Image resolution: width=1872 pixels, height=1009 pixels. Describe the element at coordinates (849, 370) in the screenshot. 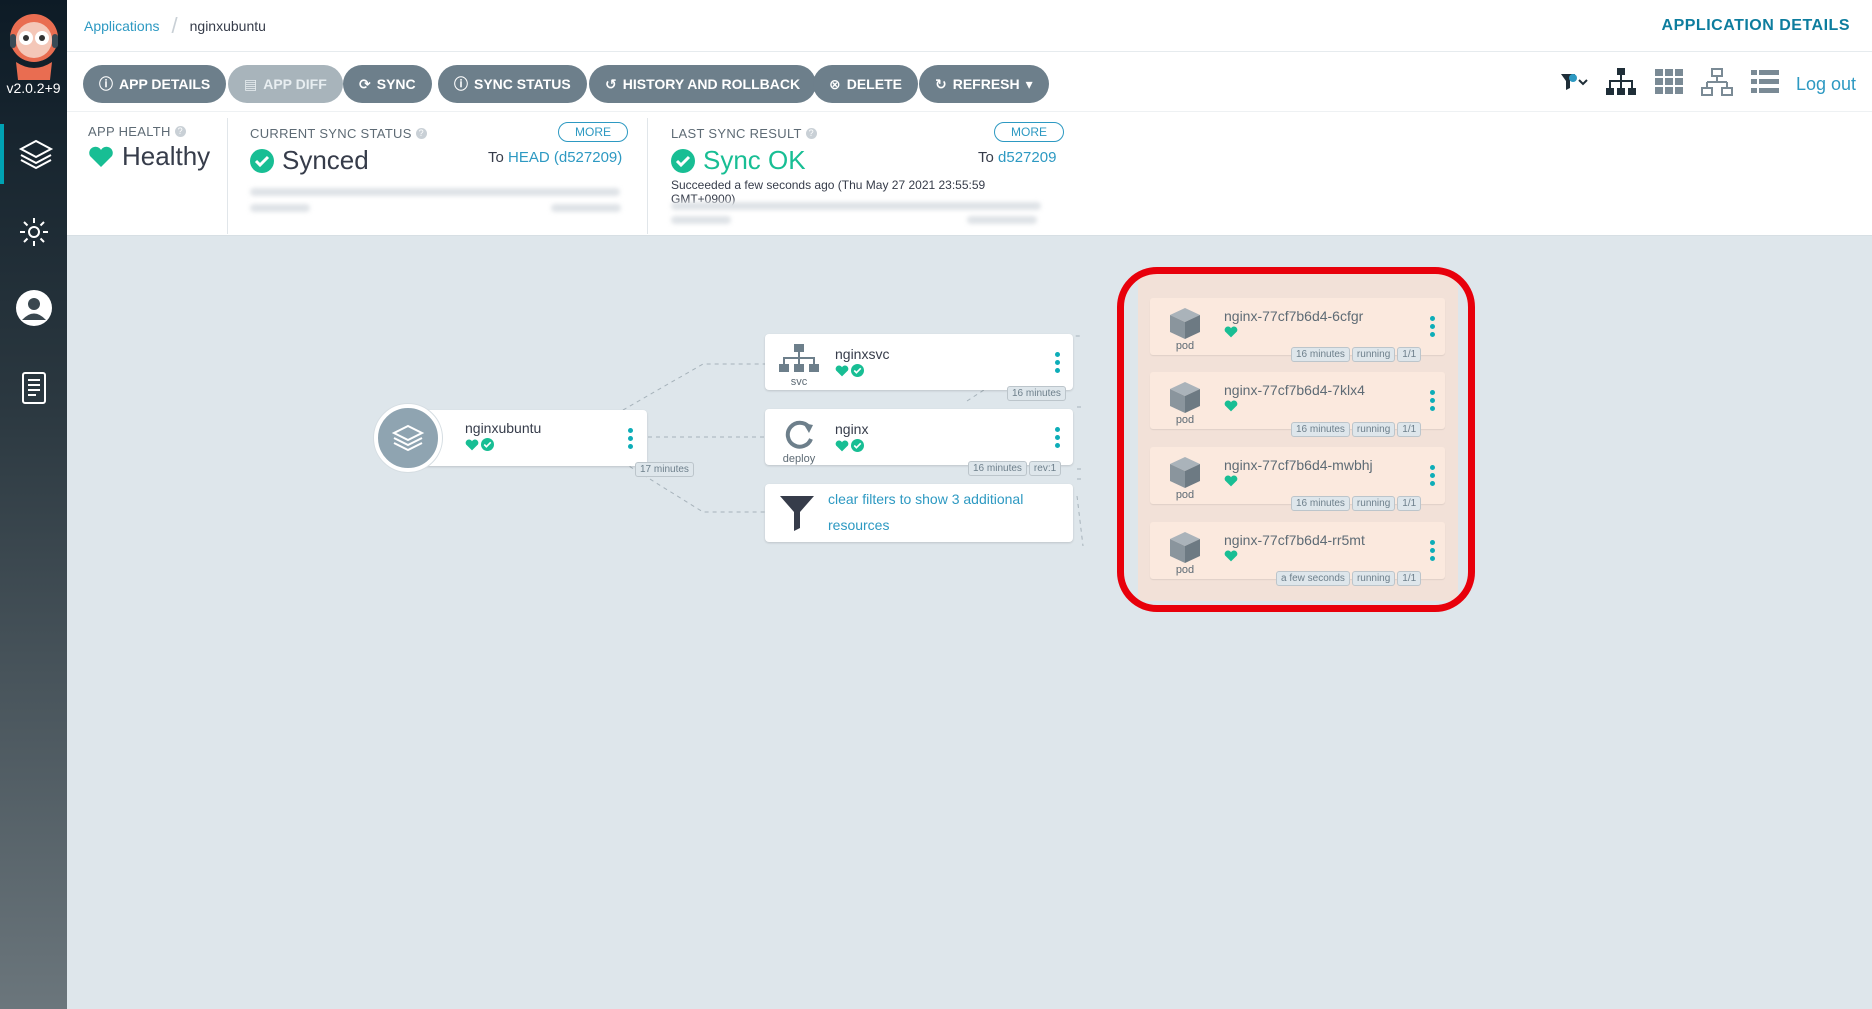

I see `svc-node-status` at that location.